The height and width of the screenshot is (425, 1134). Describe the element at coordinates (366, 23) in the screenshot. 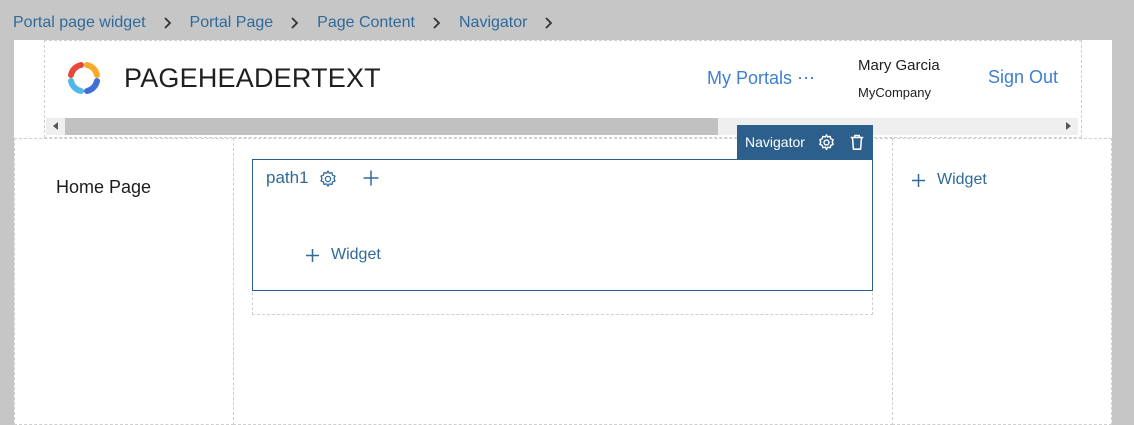

I see `breadcrumb-item-page-content: Page Content` at that location.